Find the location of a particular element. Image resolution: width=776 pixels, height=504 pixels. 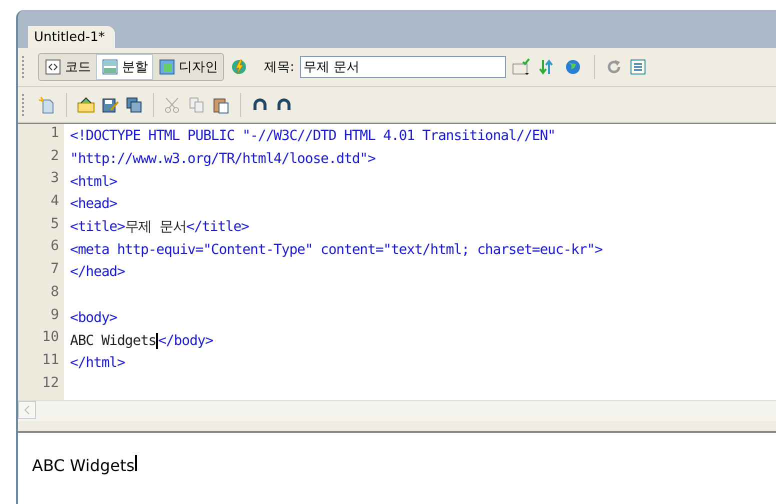

code-tag: <!DOCTYPE HTML PUBLIC "-//W3C//DTD HTML 4.01 Transitional//EN" is located at coordinates (313, 136).